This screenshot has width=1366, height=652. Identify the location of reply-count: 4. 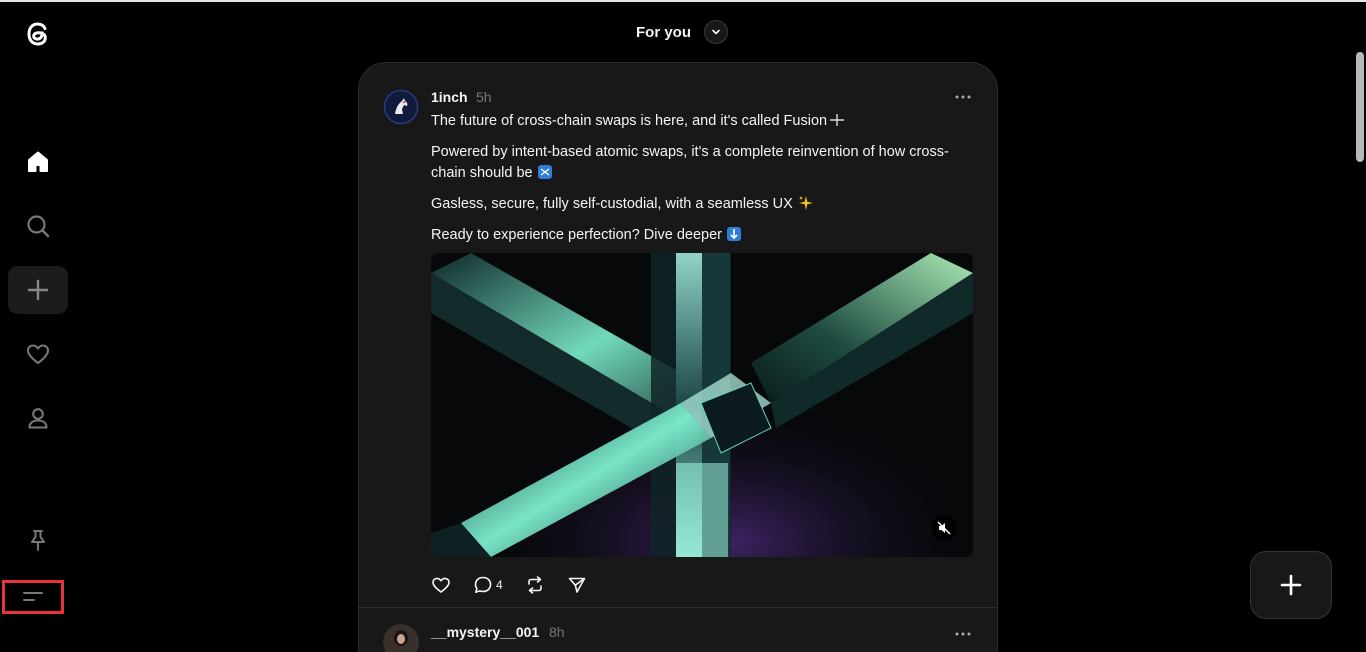
(499, 585).